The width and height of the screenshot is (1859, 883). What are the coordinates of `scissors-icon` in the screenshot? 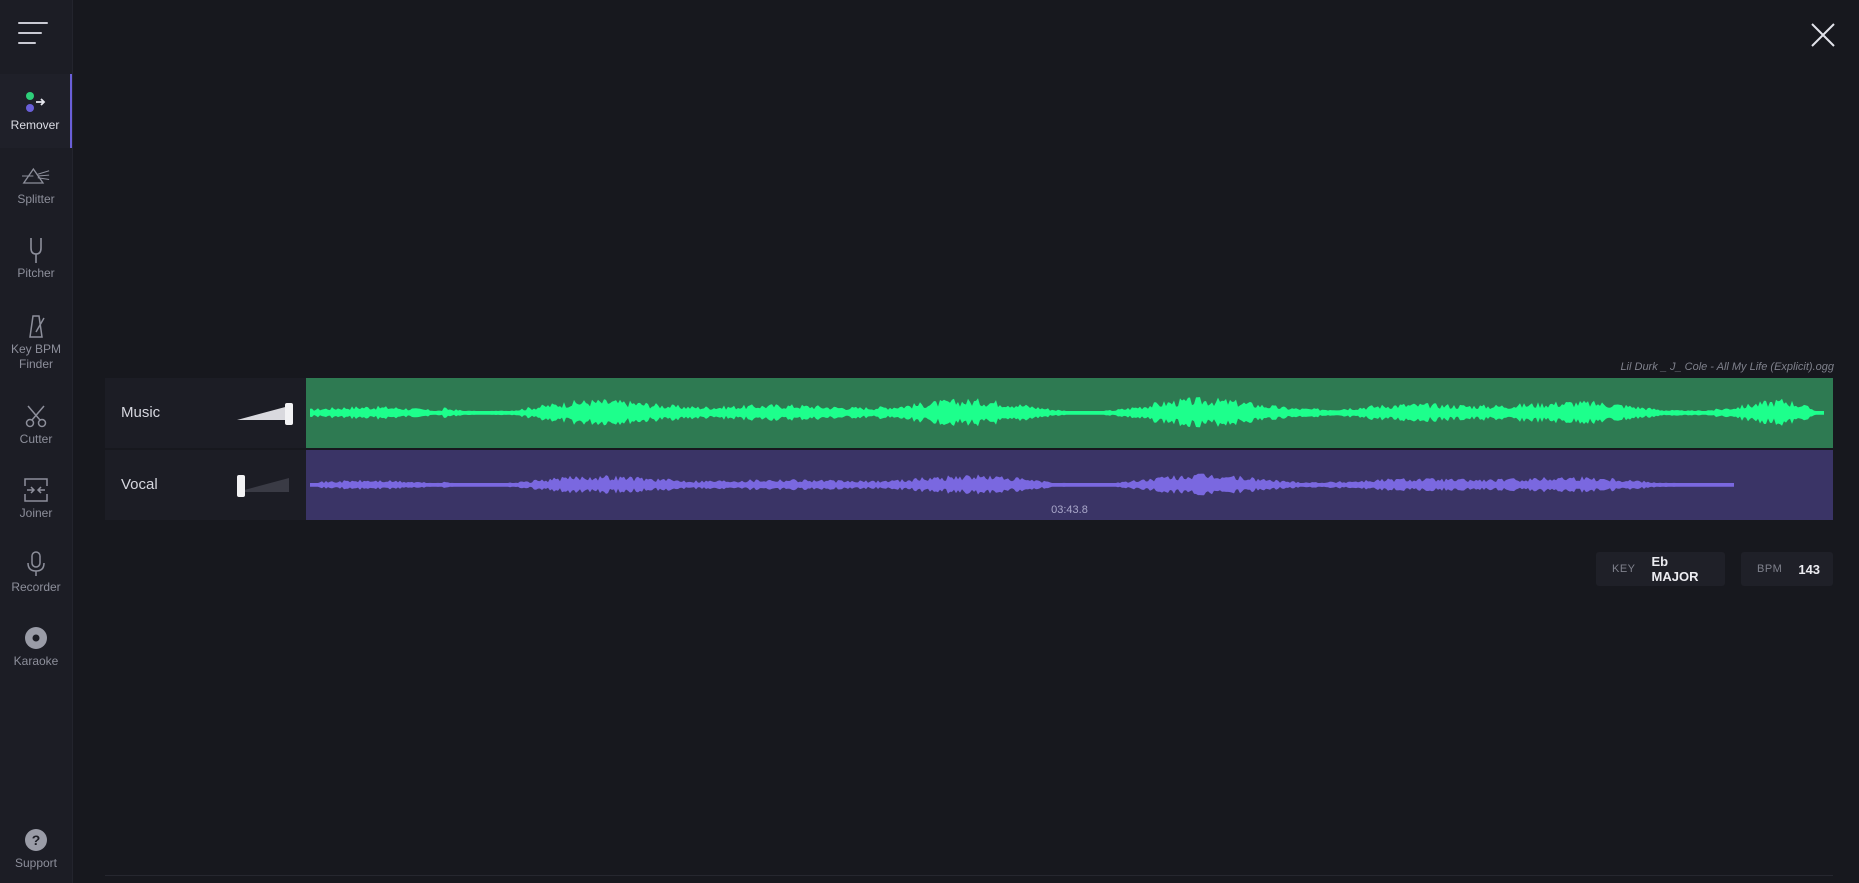 It's located at (36, 416).